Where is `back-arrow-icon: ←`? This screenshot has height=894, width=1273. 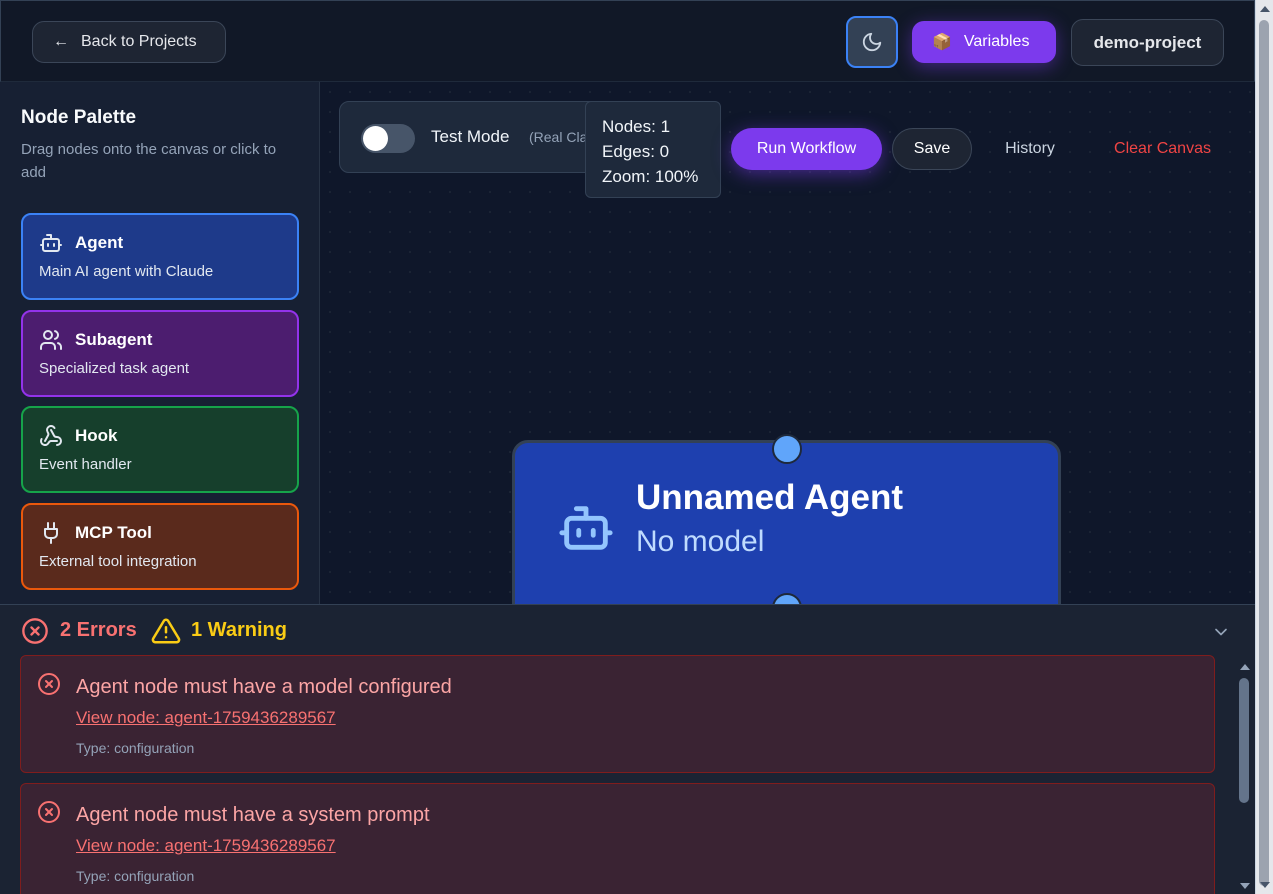
back-arrow-icon: ← is located at coordinates (61, 41).